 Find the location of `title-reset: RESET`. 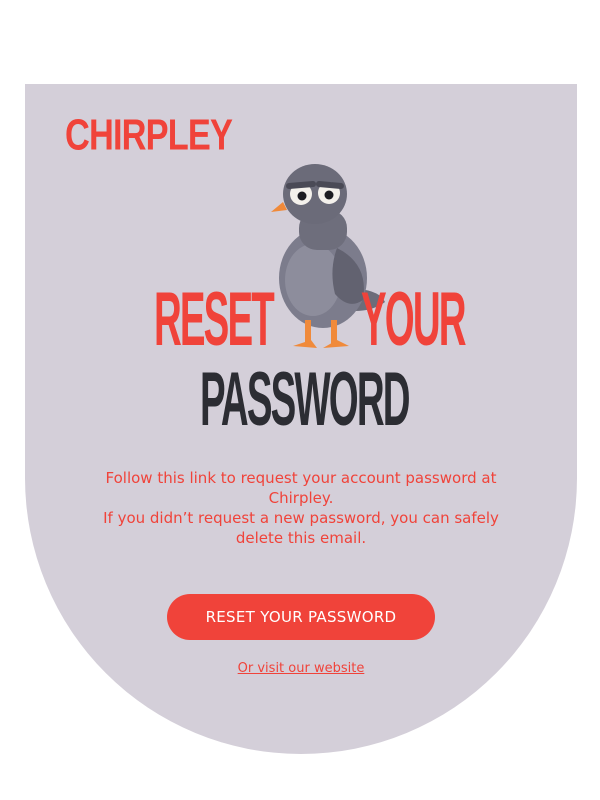

title-reset: RESET is located at coordinates (214, 320).